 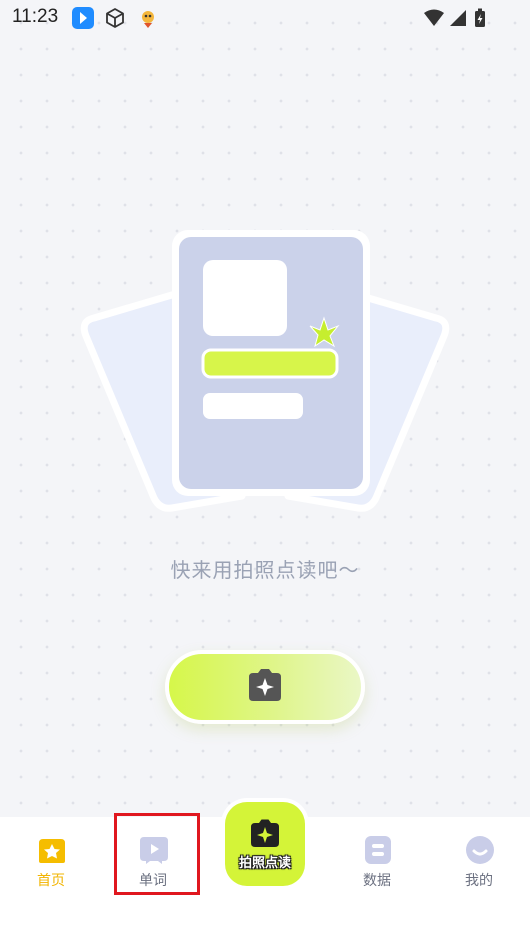 What do you see at coordinates (265, 18) in the screenshot?
I see `status-bar: 11:23` at bounding box center [265, 18].